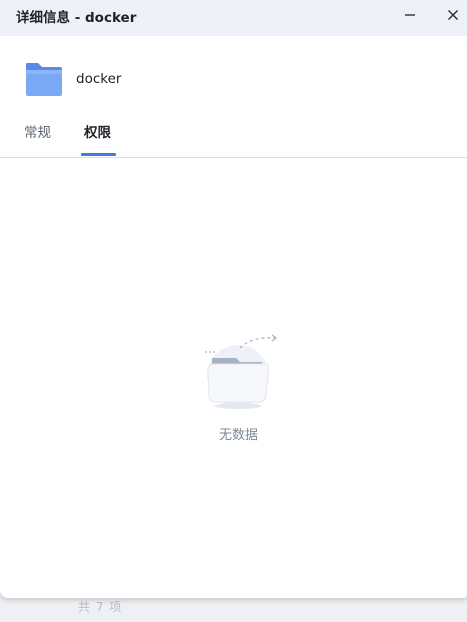 This screenshot has width=467, height=622. Describe the element at coordinates (98, 154) in the screenshot. I see `active-tab-indicator` at that location.